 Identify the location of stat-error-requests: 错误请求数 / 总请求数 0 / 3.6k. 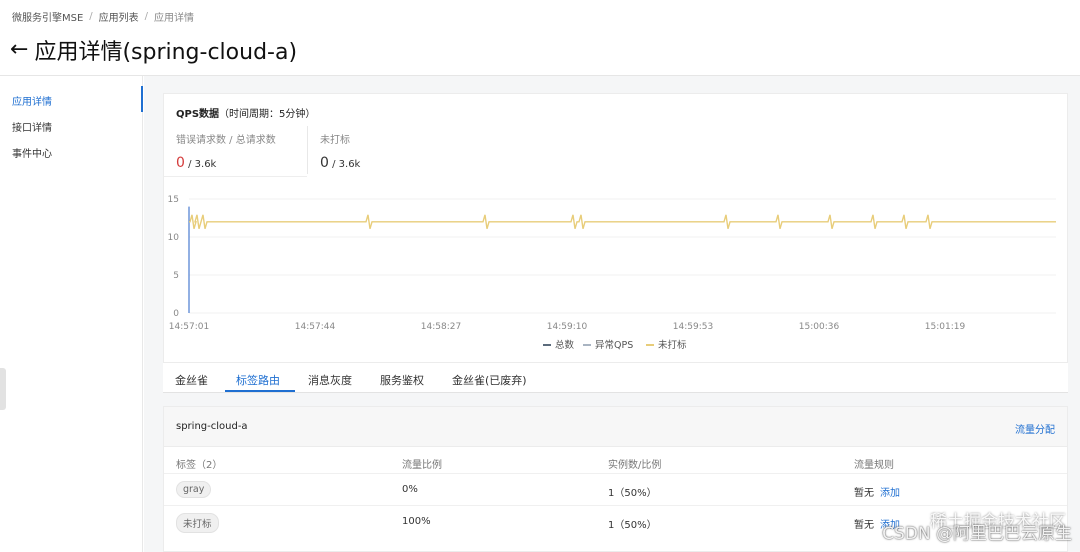
(226, 151).